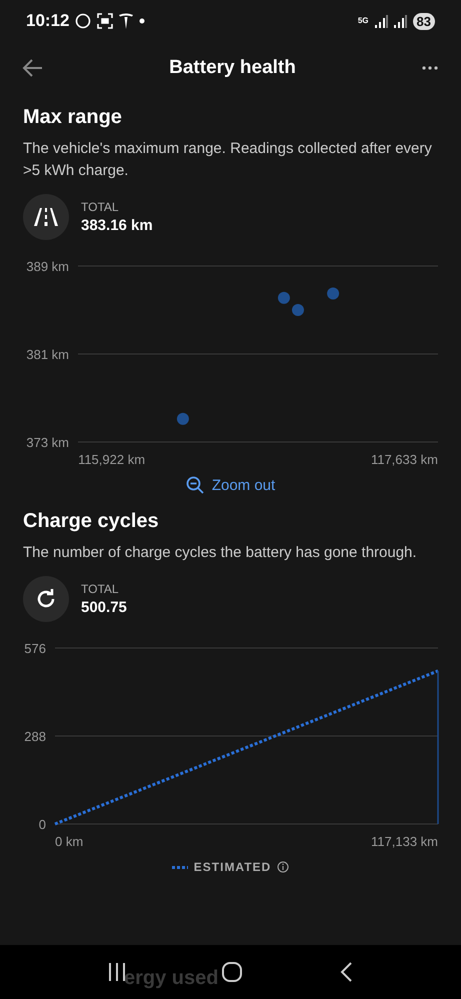  I want to click on info-icon, so click(283, 867).